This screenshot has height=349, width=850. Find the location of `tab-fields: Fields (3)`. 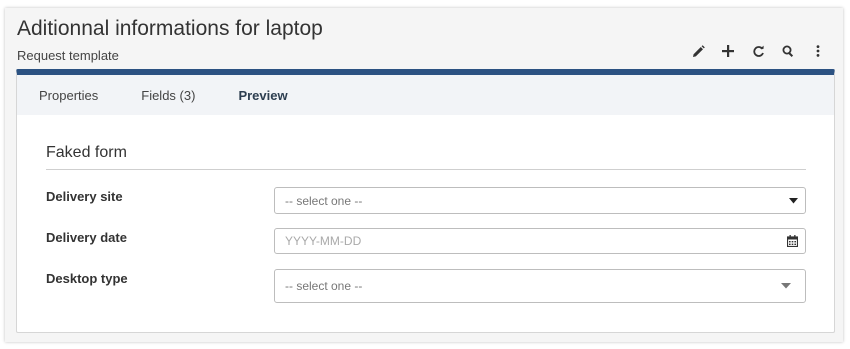

tab-fields: Fields (3) is located at coordinates (168, 95).